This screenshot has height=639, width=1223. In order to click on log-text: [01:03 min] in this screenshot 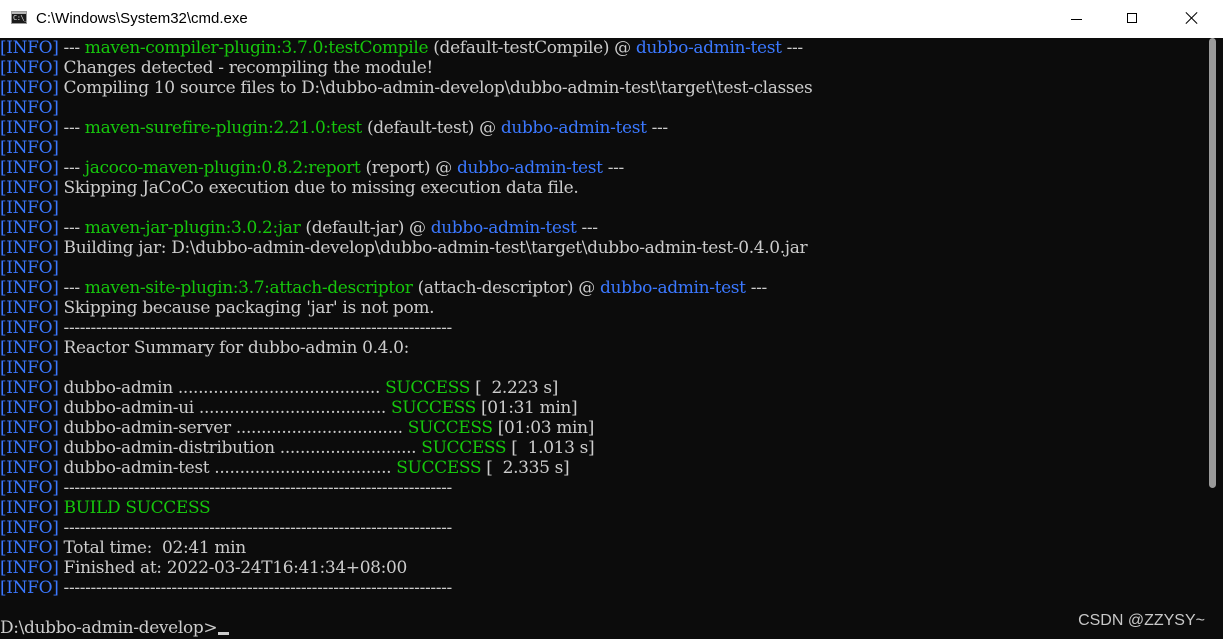, I will do `click(543, 428)`.